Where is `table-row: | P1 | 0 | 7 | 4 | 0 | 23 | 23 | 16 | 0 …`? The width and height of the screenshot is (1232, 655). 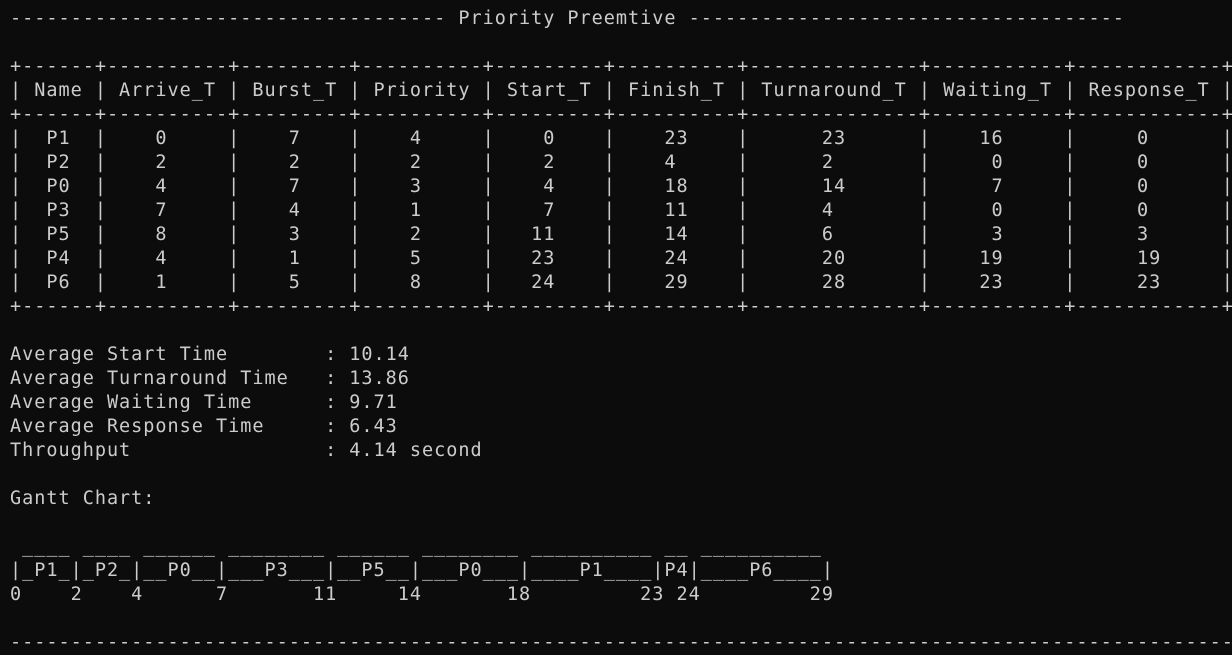 table-row: | P1 | 0 | 7 | 4 | 0 | 23 | 23 | 16 | 0 … is located at coordinates (621, 138).